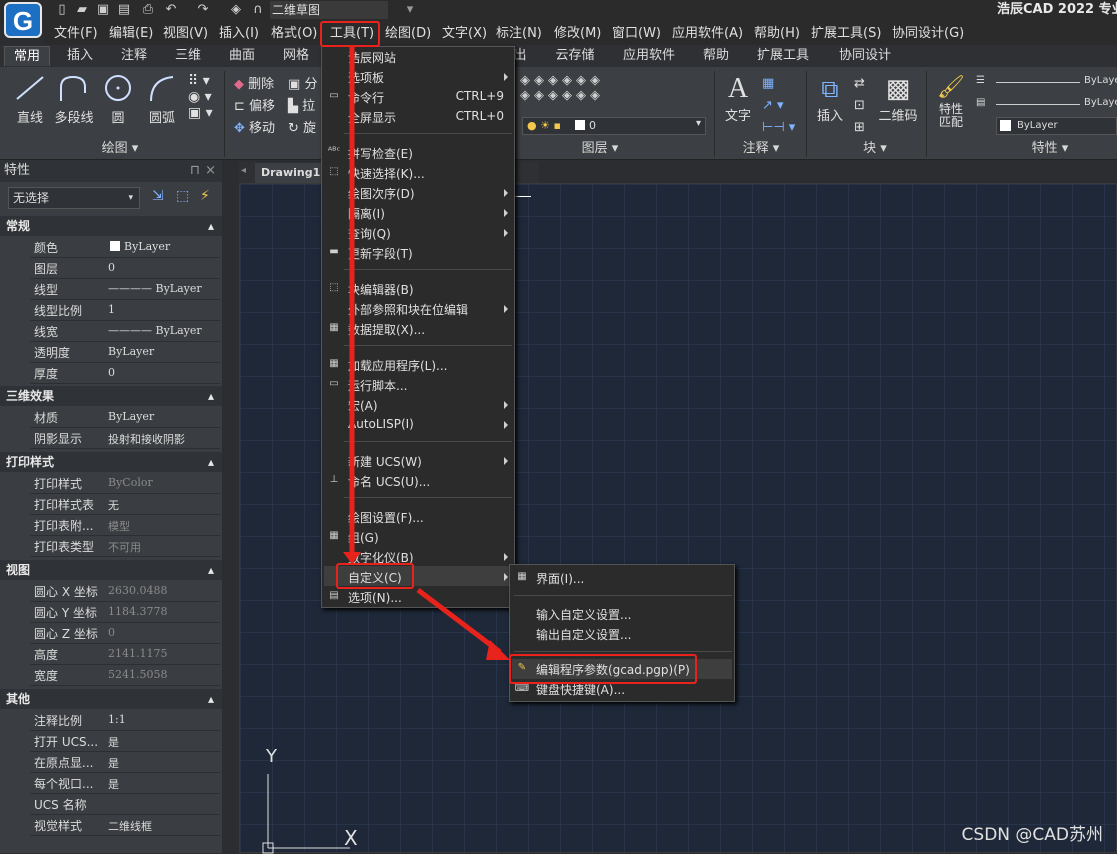 This screenshot has width=1117, height=854. Describe the element at coordinates (125, 247) in the screenshot. I see `property-row: 颜色 ByLayer` at that location.